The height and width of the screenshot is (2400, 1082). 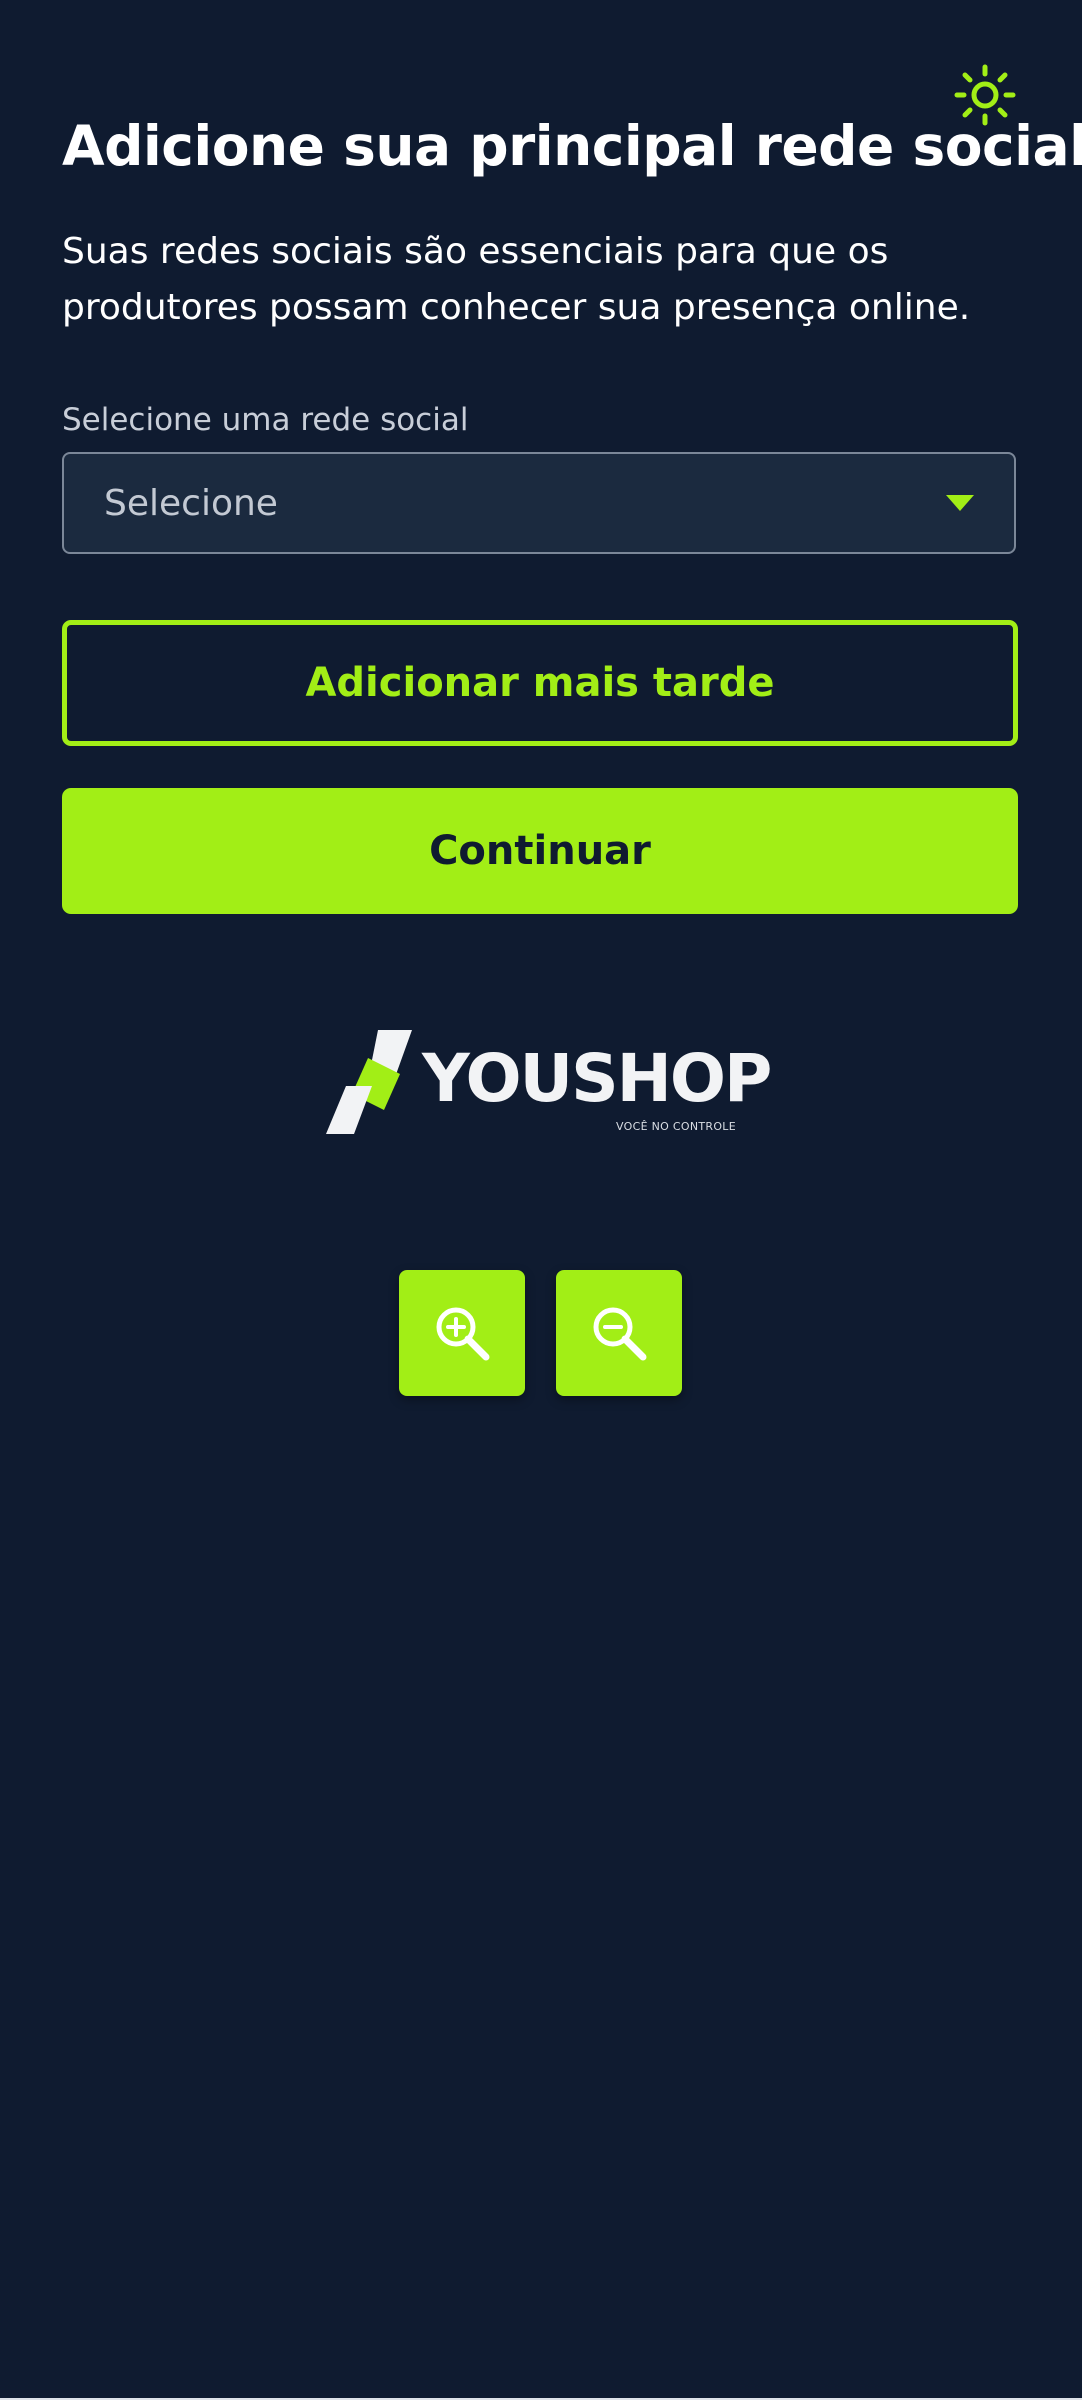 I want to click on zoom-out-icon, so click(x=620, y=1334).